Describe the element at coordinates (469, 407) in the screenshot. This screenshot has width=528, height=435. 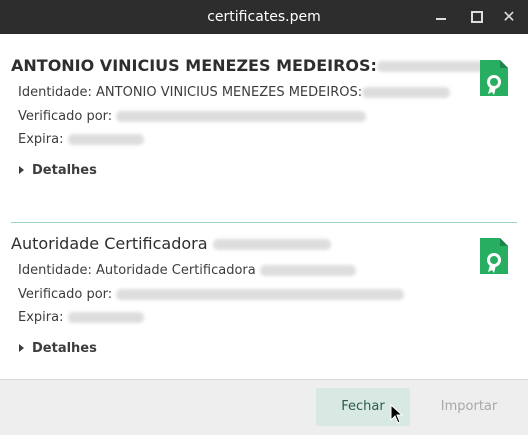
I see `import-button: Importar` at that location.